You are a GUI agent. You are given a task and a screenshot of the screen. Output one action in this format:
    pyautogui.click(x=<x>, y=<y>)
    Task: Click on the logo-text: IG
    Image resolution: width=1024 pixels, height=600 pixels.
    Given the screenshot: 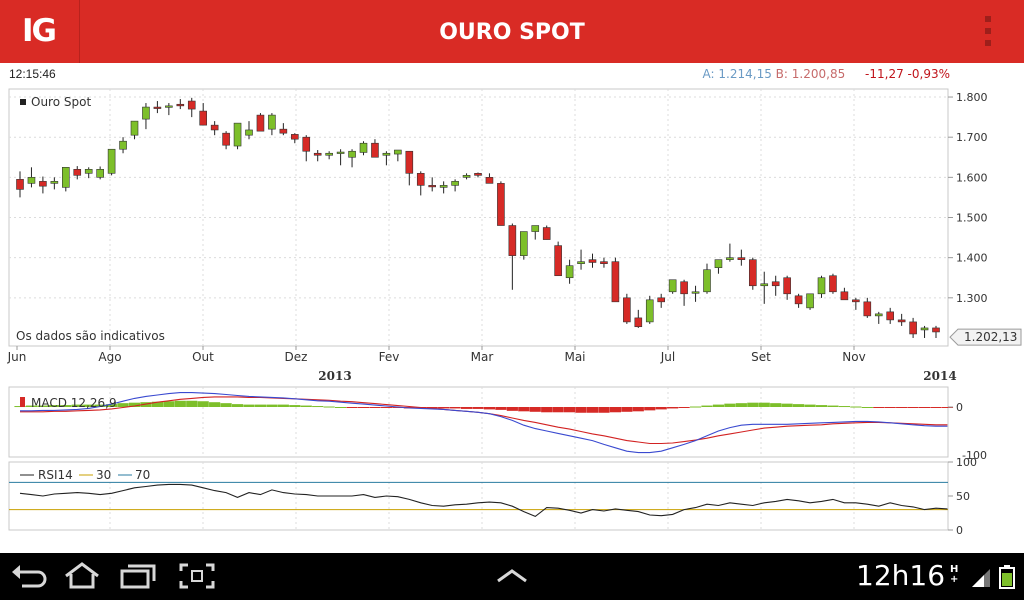 What is the action you would take?
    pyautogui.click(x=39, y=31)
    